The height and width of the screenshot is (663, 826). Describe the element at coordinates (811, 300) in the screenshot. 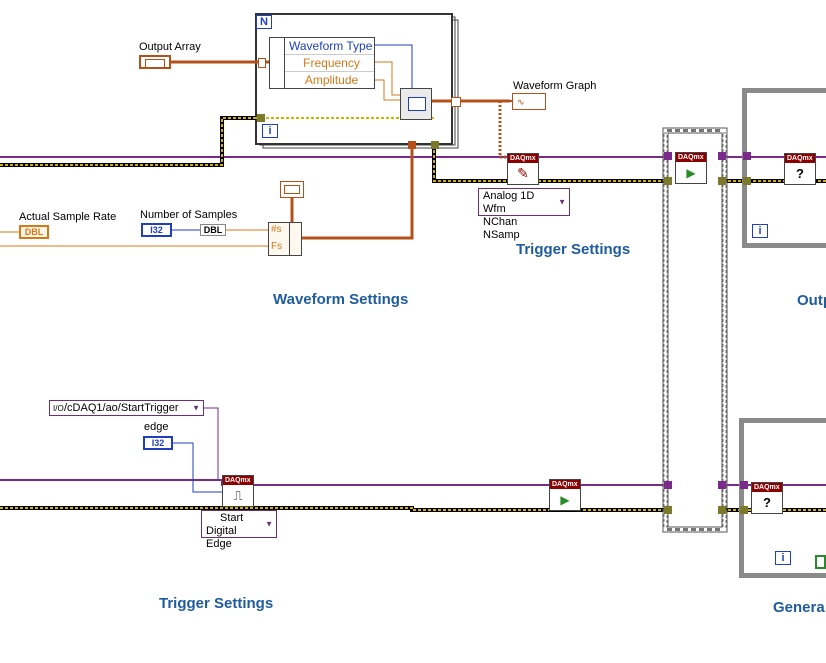

I see `comment-output-cut: Outp` at that location.